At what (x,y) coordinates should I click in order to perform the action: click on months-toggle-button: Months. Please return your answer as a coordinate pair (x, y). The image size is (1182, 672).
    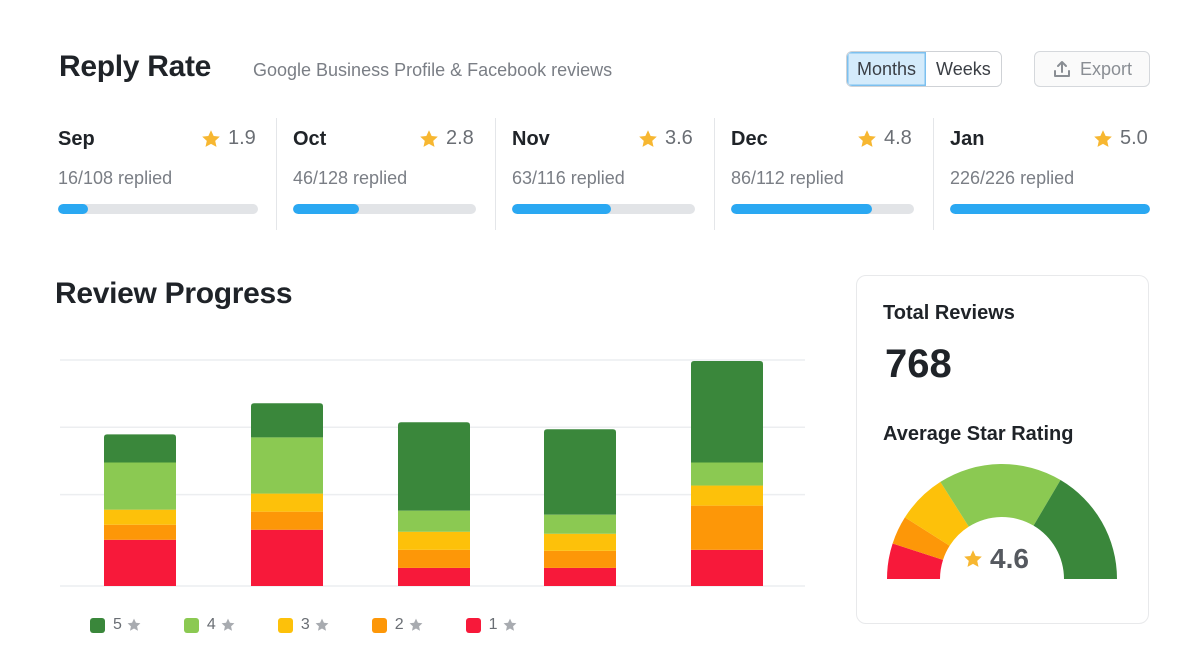
    Looking at the image, I should click on (887, 69).